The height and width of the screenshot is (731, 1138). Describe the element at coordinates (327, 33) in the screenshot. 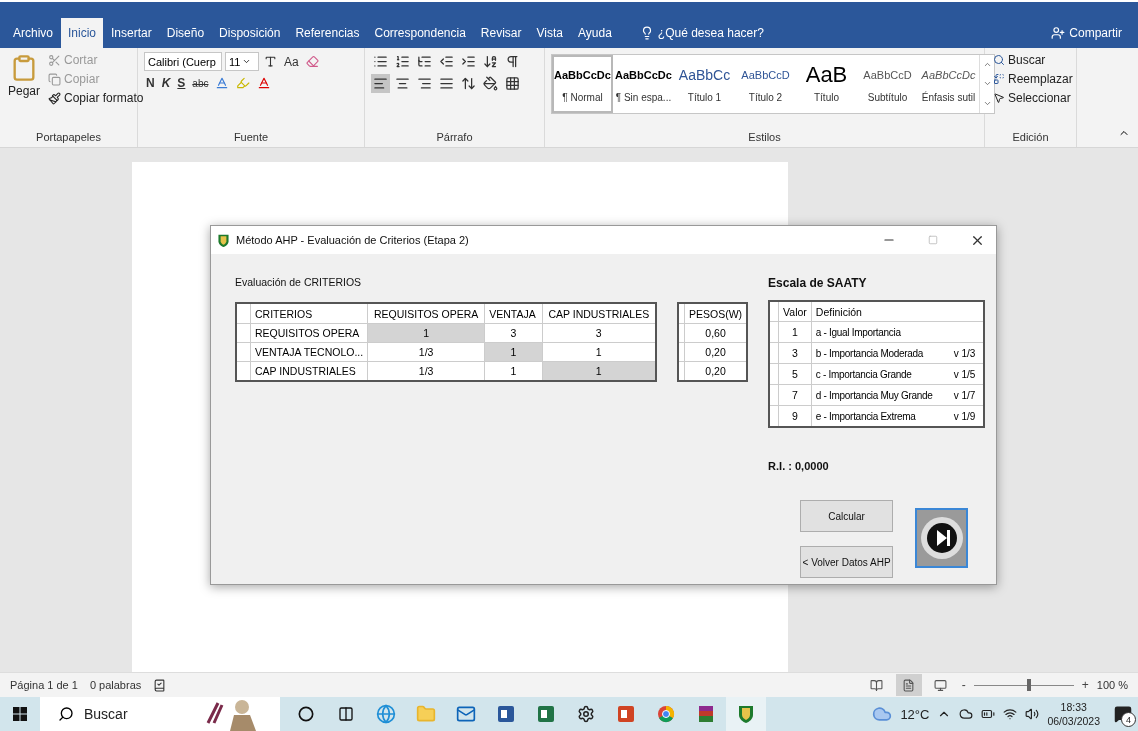

I see `ribbon-tab: Referencias` at that location.